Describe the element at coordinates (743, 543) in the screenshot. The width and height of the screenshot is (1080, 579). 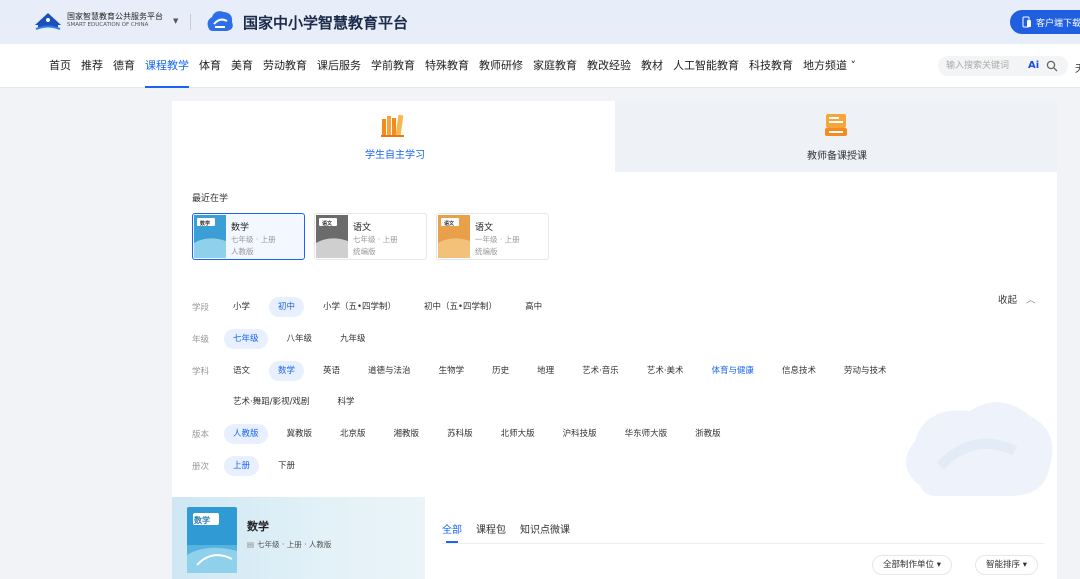
I see `tab-divider` at that location.